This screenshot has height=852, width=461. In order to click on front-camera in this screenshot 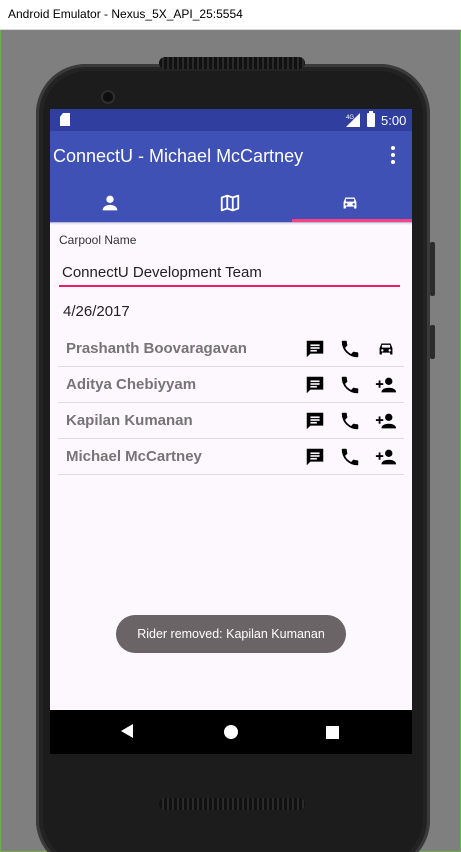, I will do `click(108, 97)`.